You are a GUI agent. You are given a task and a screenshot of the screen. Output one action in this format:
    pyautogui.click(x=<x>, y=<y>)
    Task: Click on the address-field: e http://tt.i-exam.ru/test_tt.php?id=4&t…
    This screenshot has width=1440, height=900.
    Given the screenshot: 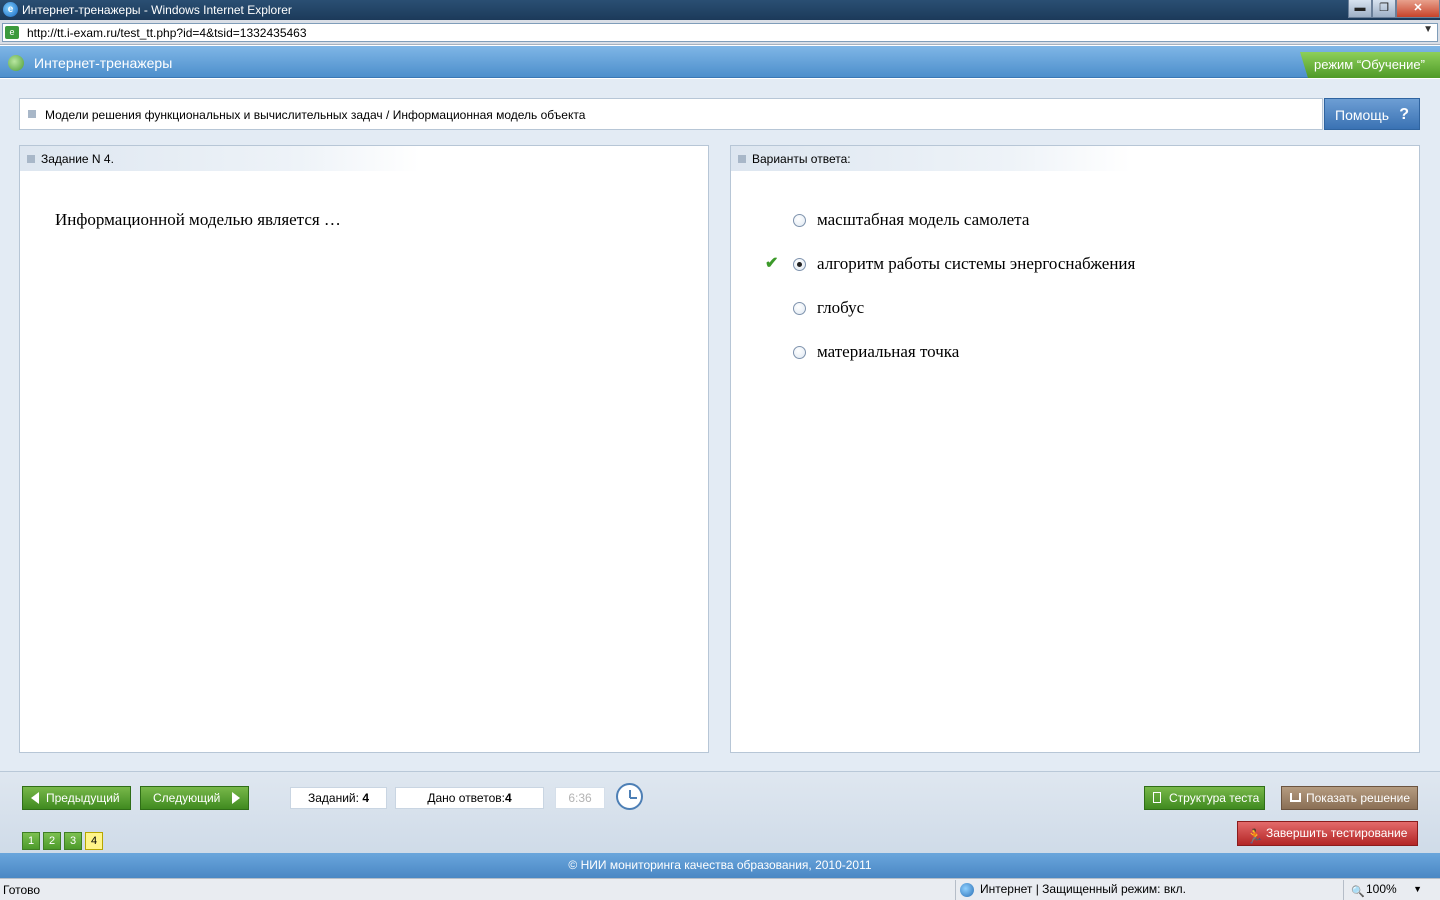 What is the action you would take?
    pyautogui.click(x=720, y=32)
    